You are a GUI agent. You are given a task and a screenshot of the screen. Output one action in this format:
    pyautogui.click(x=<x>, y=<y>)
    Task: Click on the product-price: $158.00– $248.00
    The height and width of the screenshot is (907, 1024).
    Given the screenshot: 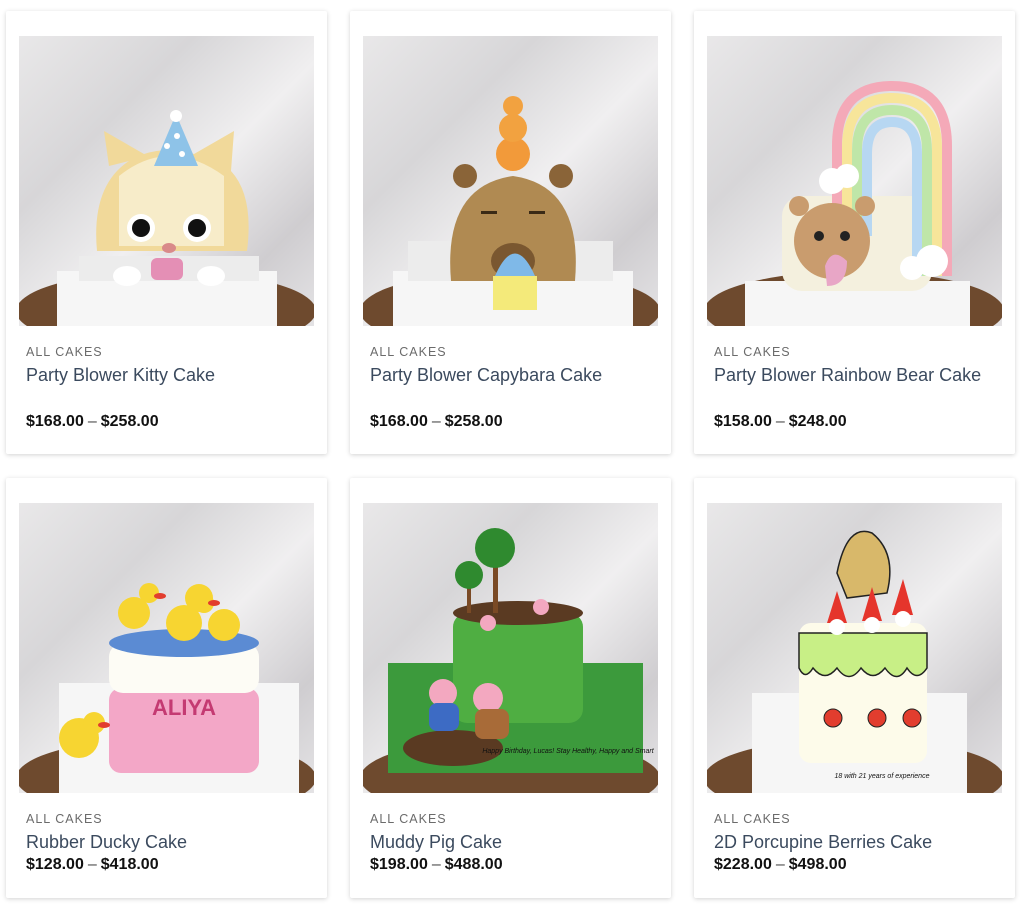 What is the action you would take?
    pyautogui.click(x=780, y=422)
    